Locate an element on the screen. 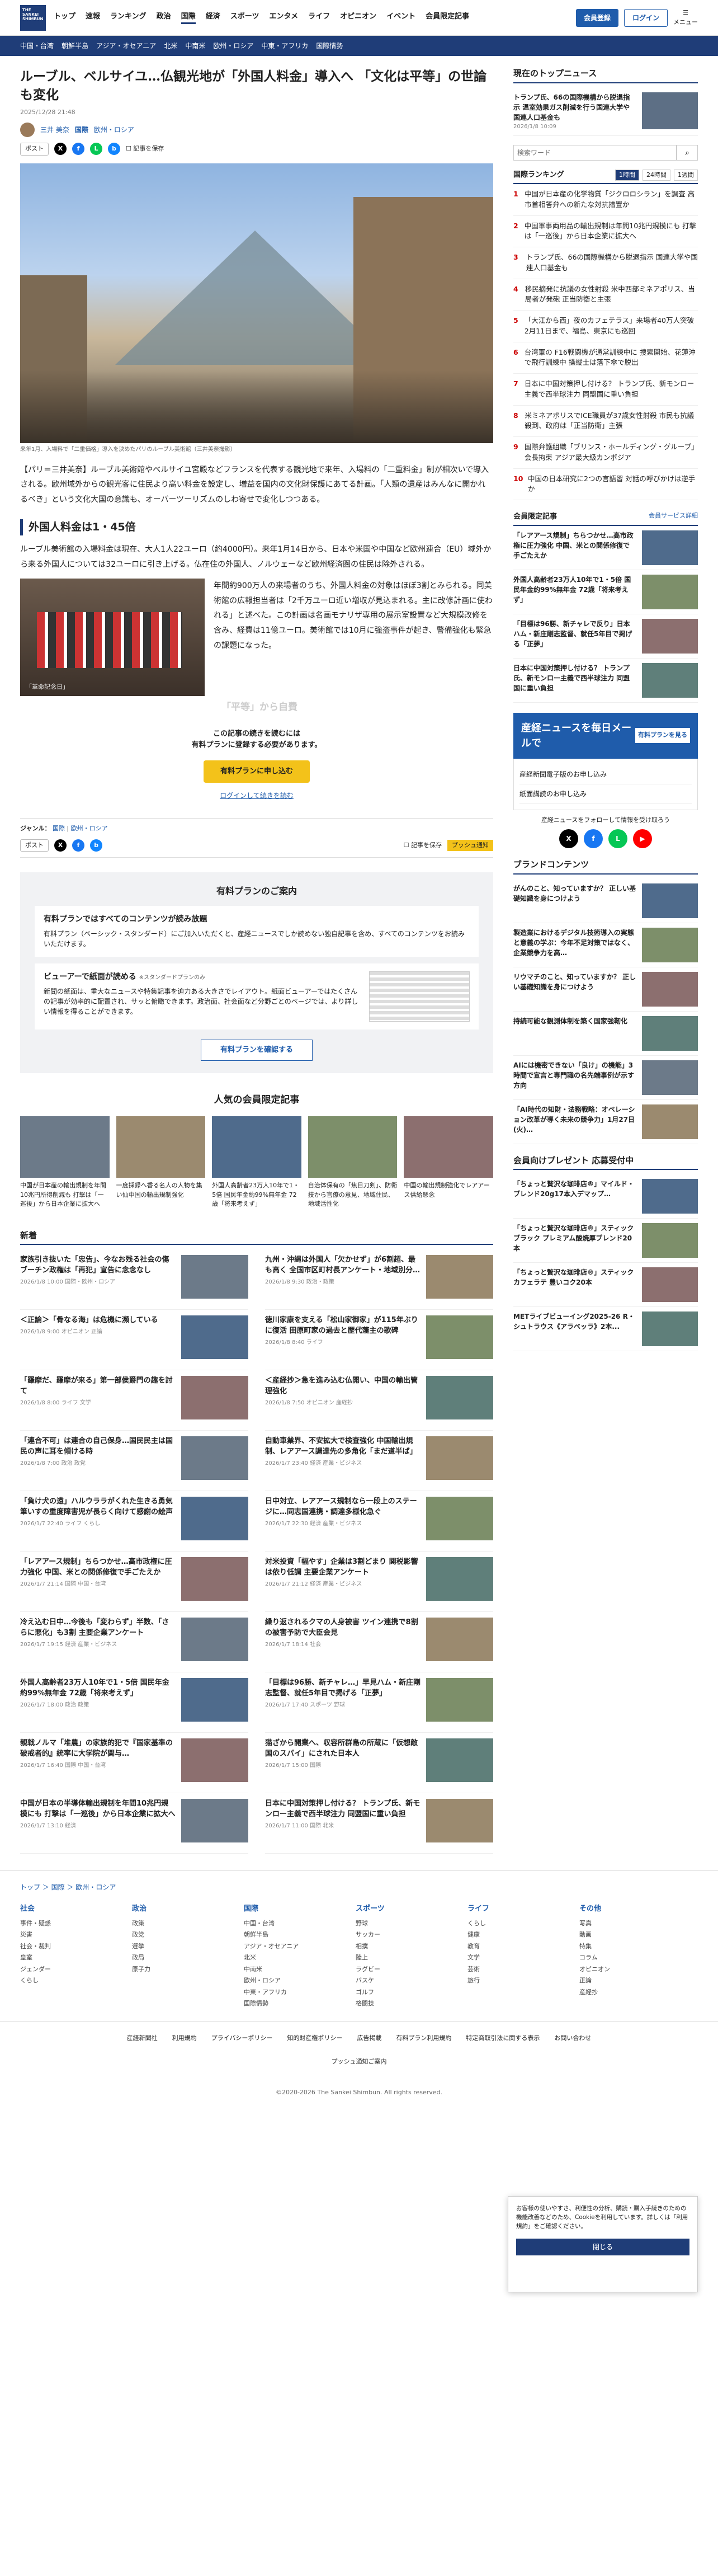 This screenshot has width=718, height=2576. footer-link: ジェンダー is located at coordinates (70, 1970).